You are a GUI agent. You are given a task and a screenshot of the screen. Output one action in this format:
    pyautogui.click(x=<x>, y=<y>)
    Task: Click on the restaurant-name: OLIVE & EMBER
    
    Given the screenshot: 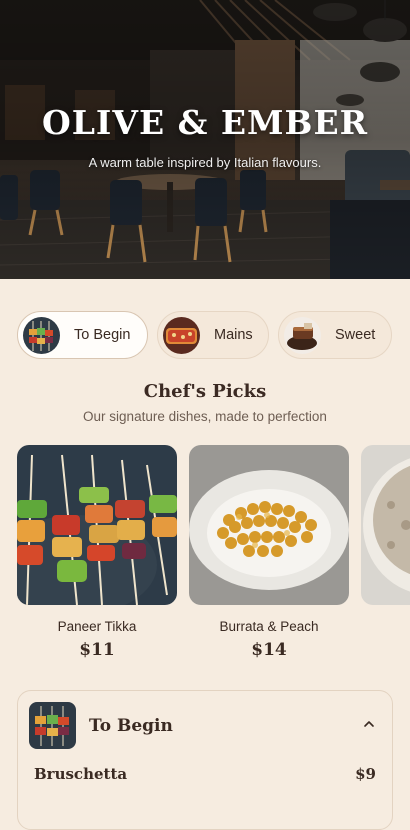 What is the action you would take?
    pyautogui.click(x=205, y=122)
    